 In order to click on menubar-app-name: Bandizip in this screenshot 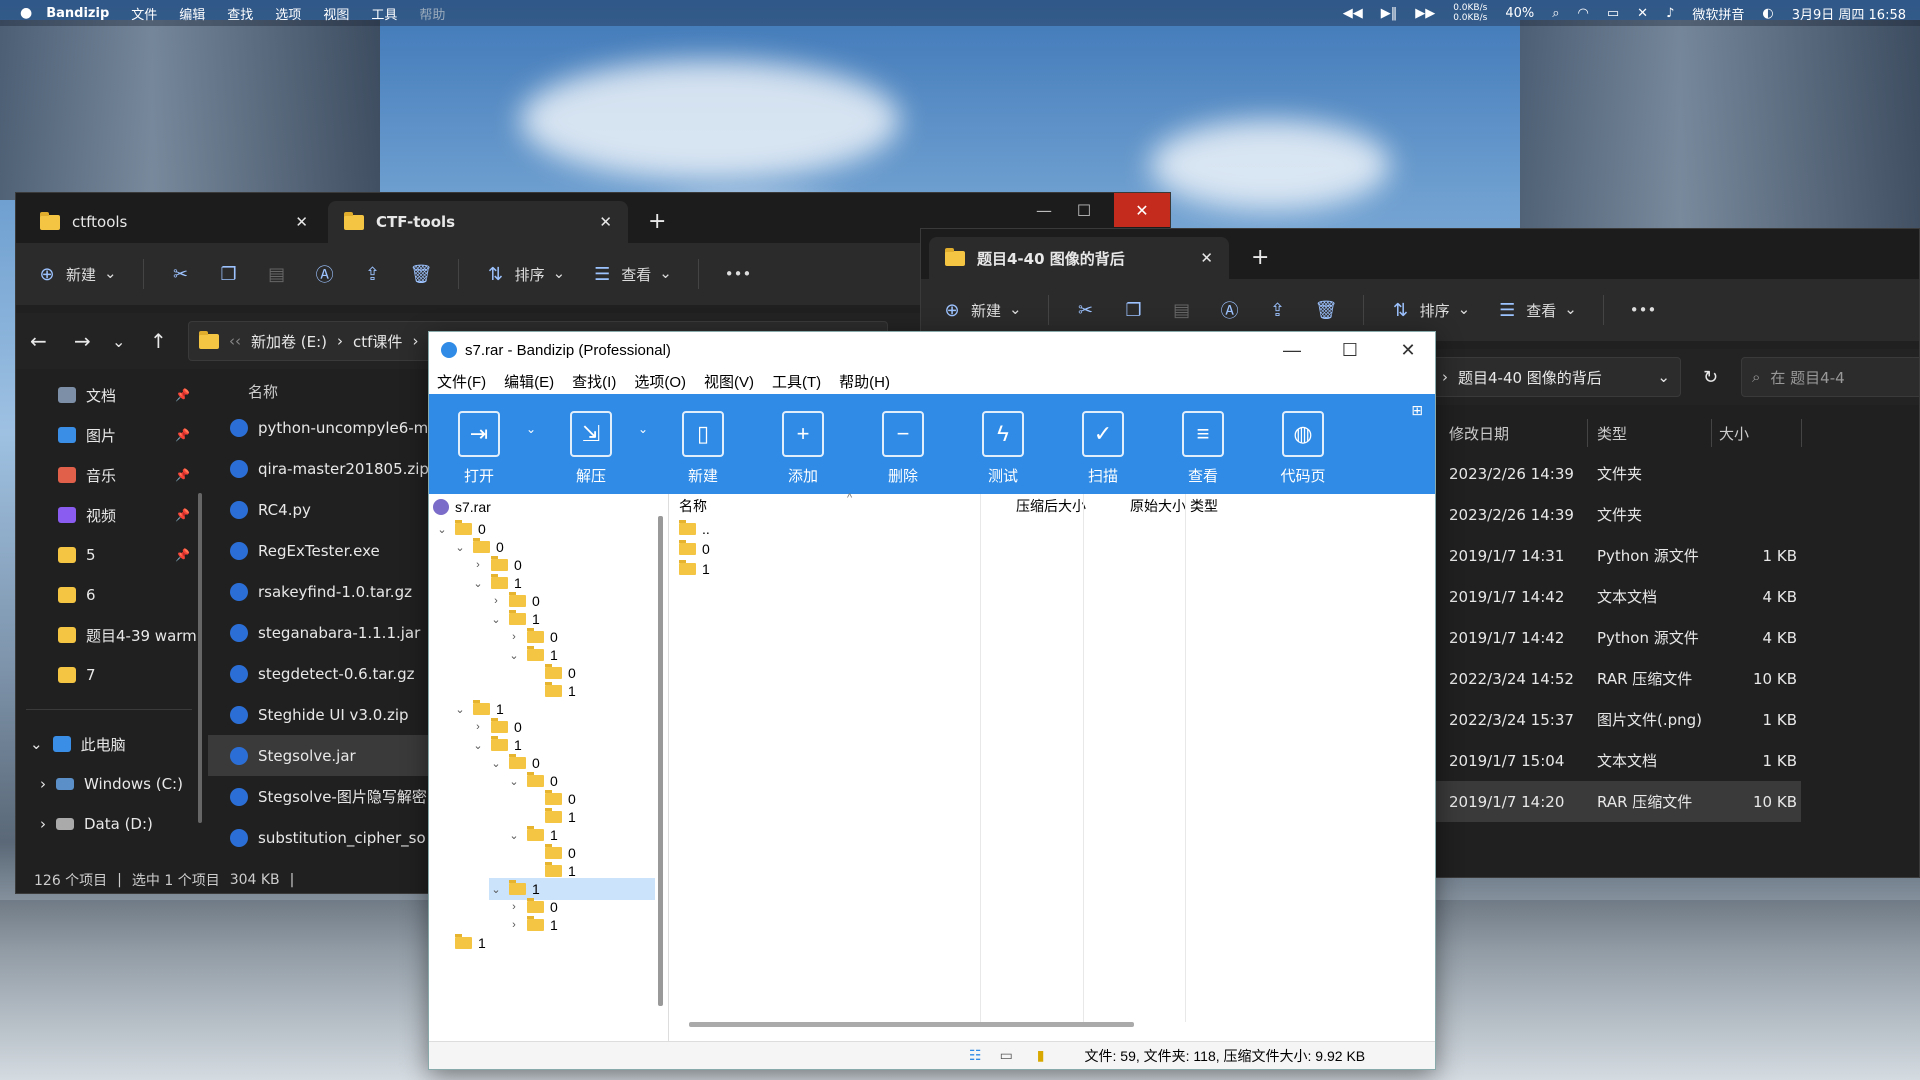, I will do `click(77, 13)`.